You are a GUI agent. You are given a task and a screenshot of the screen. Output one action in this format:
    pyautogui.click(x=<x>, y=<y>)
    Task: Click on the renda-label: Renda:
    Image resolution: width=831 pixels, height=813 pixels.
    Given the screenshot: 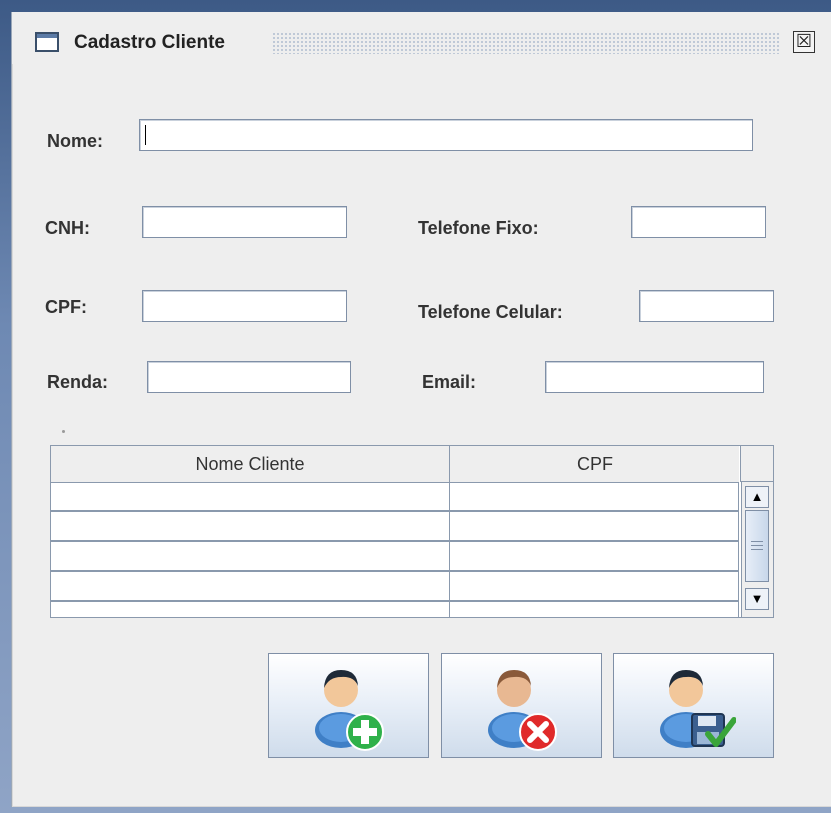 What is the action you would take?
    pyautogui.click(x=78, y=382)
    